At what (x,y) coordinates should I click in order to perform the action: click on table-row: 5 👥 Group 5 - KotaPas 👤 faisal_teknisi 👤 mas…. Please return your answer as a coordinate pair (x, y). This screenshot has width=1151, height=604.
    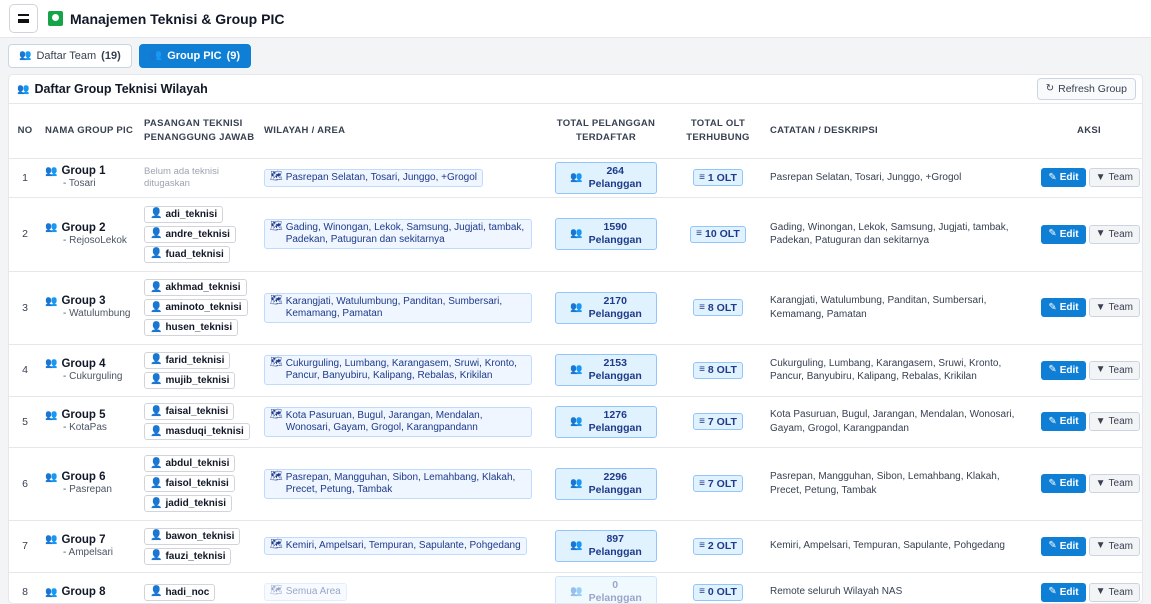
    Looking at the image, I should click on (575, 422).